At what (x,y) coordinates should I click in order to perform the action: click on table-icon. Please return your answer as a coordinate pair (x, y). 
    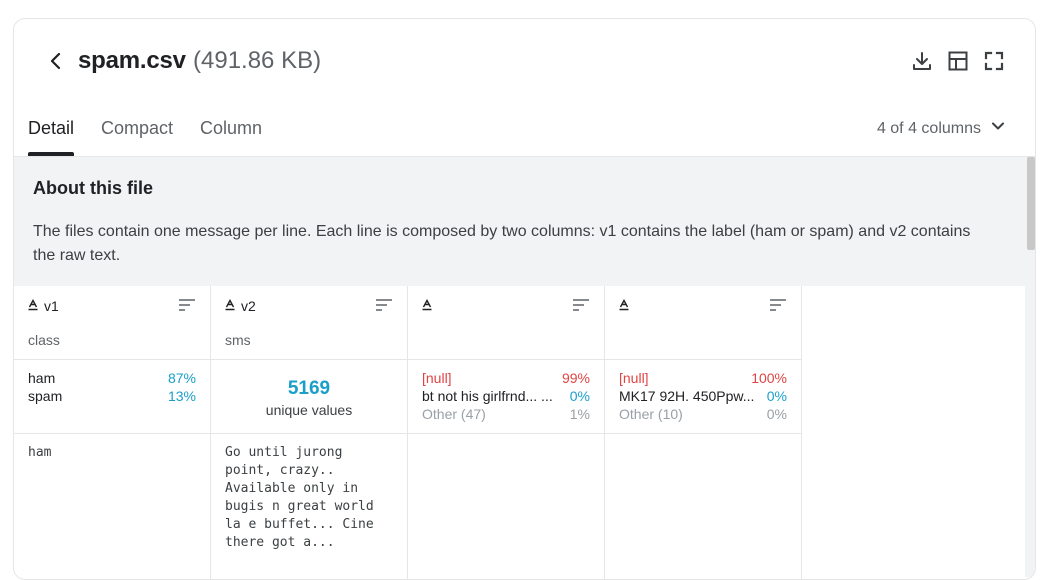
    Looking at the image, I should click on (958, 61).